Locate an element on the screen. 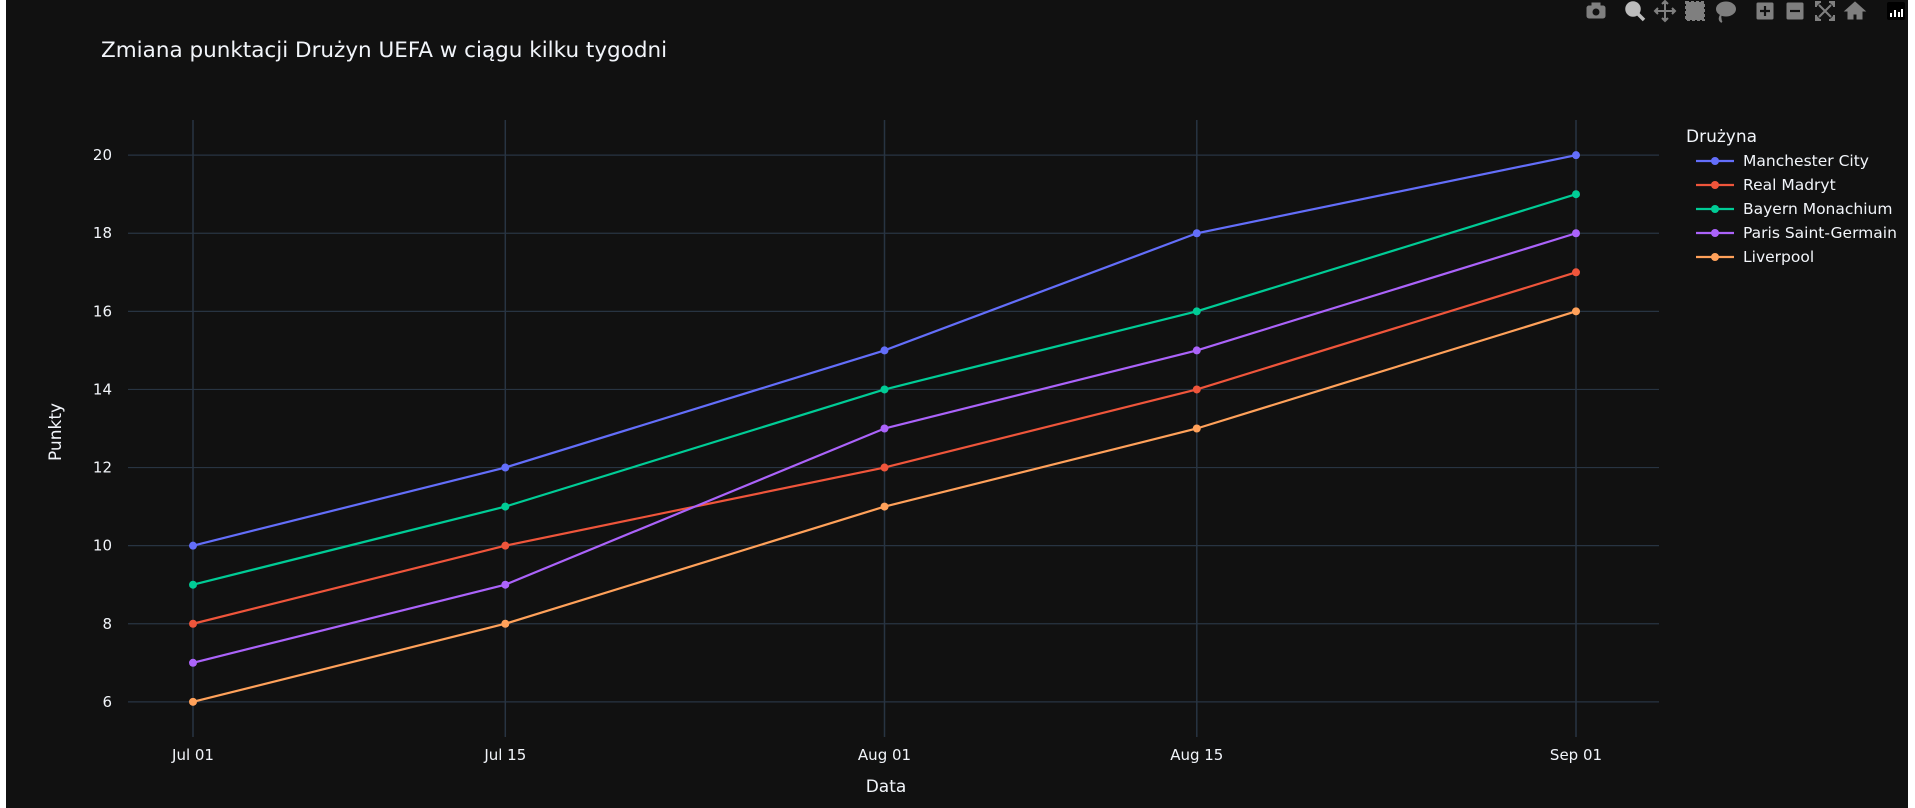  legend-item-paris-saint-germain: Paris Saint-Germain is located at coordinates (1796, 233).